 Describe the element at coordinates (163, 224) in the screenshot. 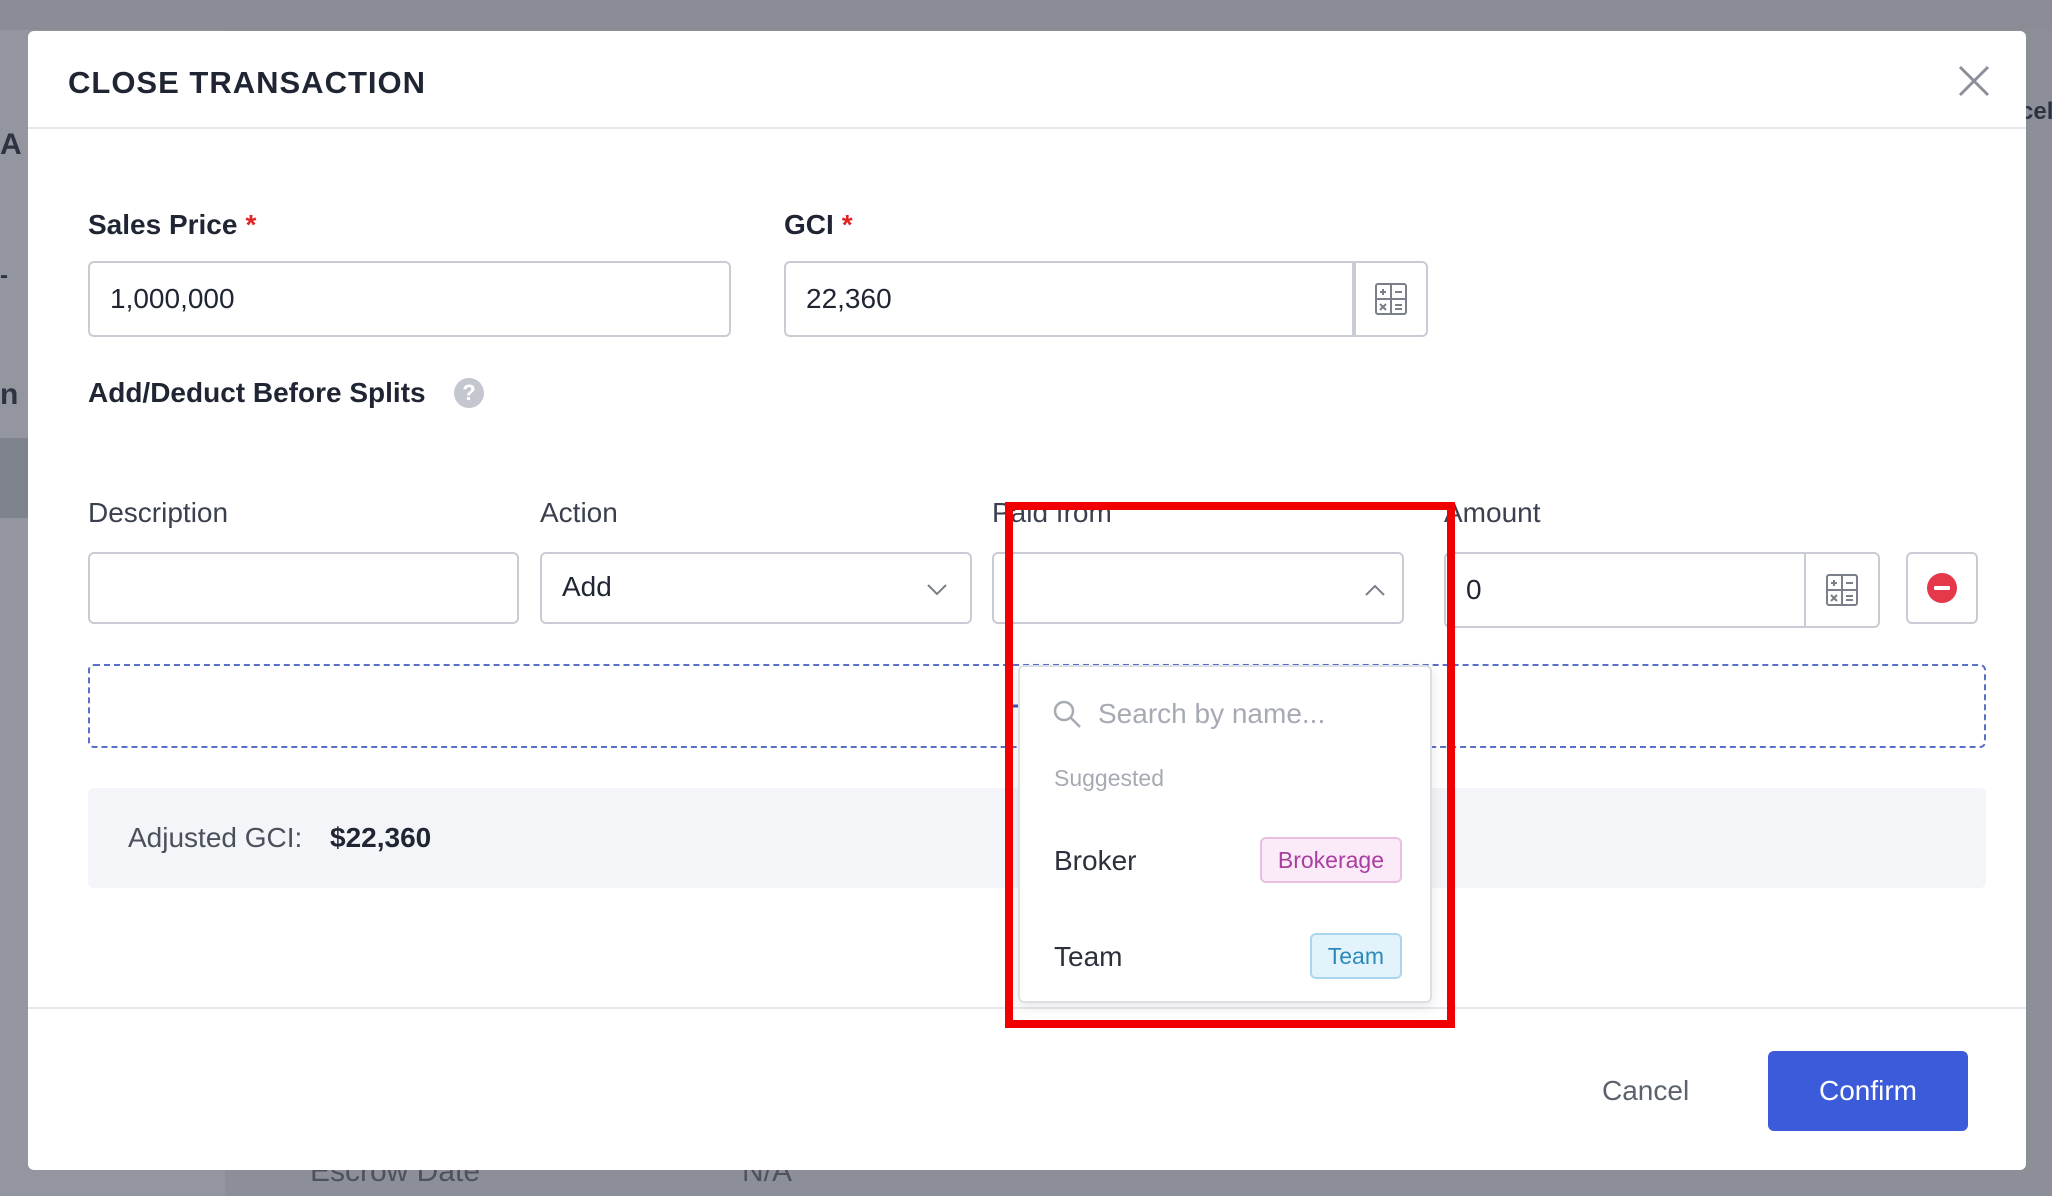

I see `sales-price-label-text: Sales Price` at that location.